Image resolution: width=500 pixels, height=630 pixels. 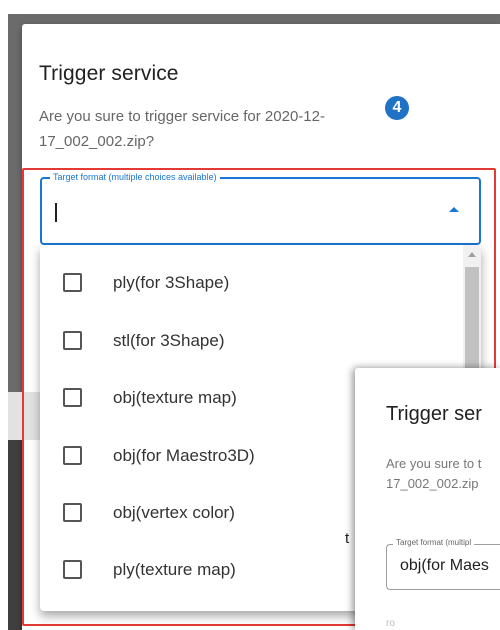 I want to click on target-format-select: Target format (multipl obj(for Maes, so click(x=443, y=564).